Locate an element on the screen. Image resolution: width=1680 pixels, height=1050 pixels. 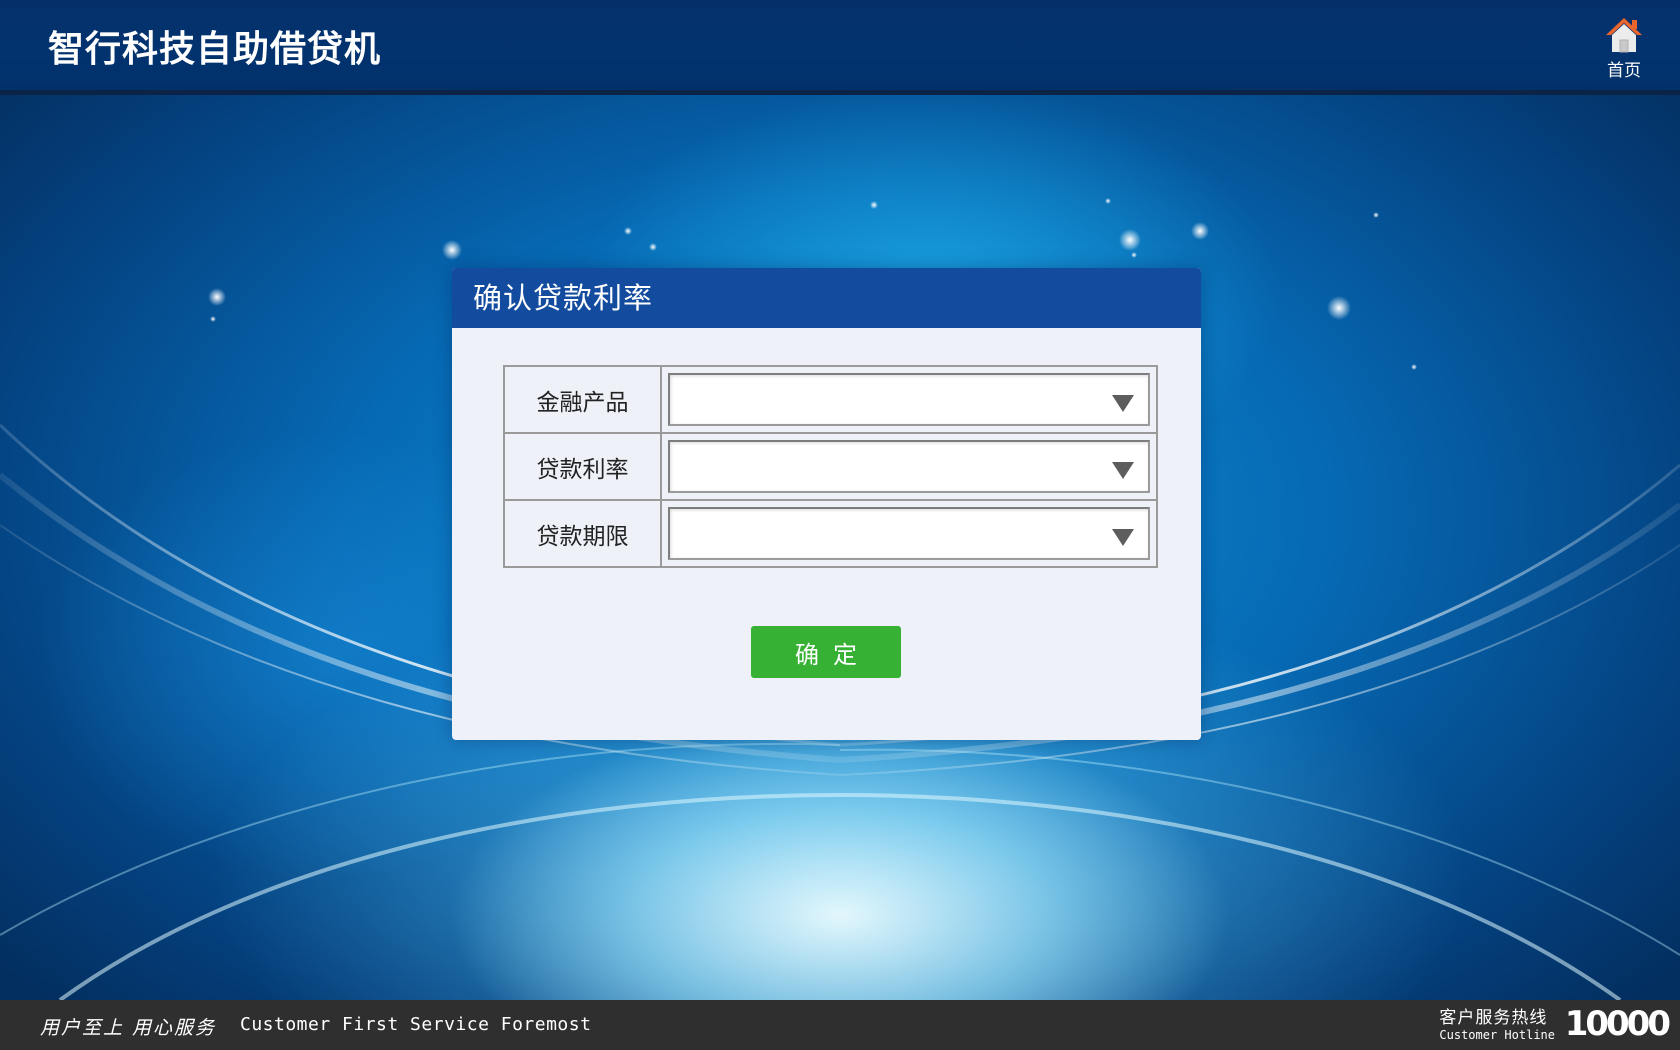
hotline-label-cn: 客户服务热线 is located at coordinates (1493, 1018).